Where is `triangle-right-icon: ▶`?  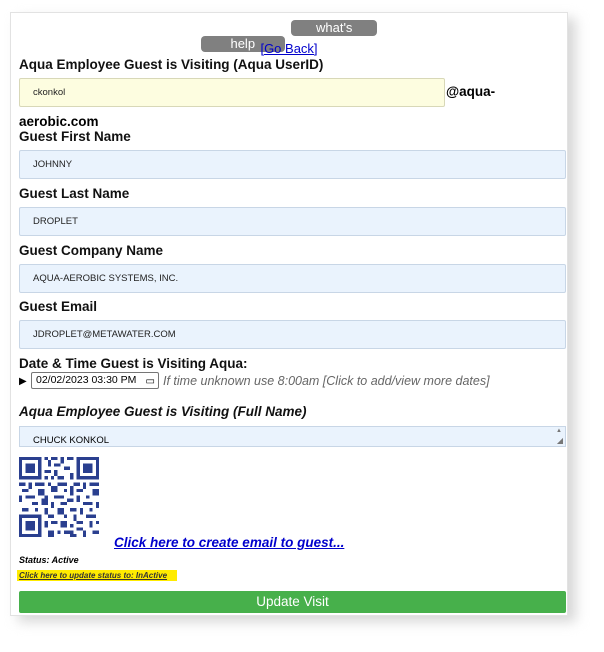 triangle-right-icon: ▶ is located at coordinates (25, 381).